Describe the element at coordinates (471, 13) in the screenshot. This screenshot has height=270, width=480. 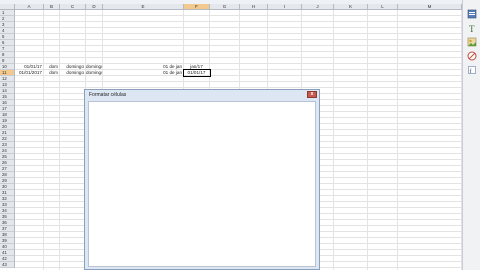
I see `properties-icon` at that location.